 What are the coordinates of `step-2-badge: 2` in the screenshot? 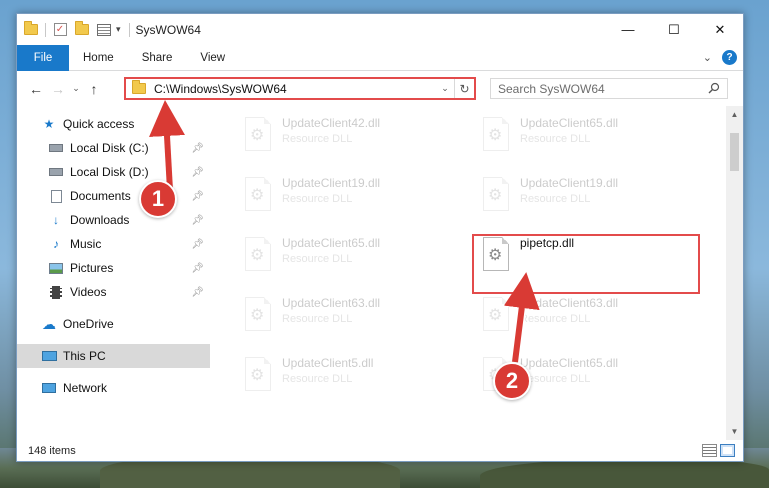 It's located at (512, 381).